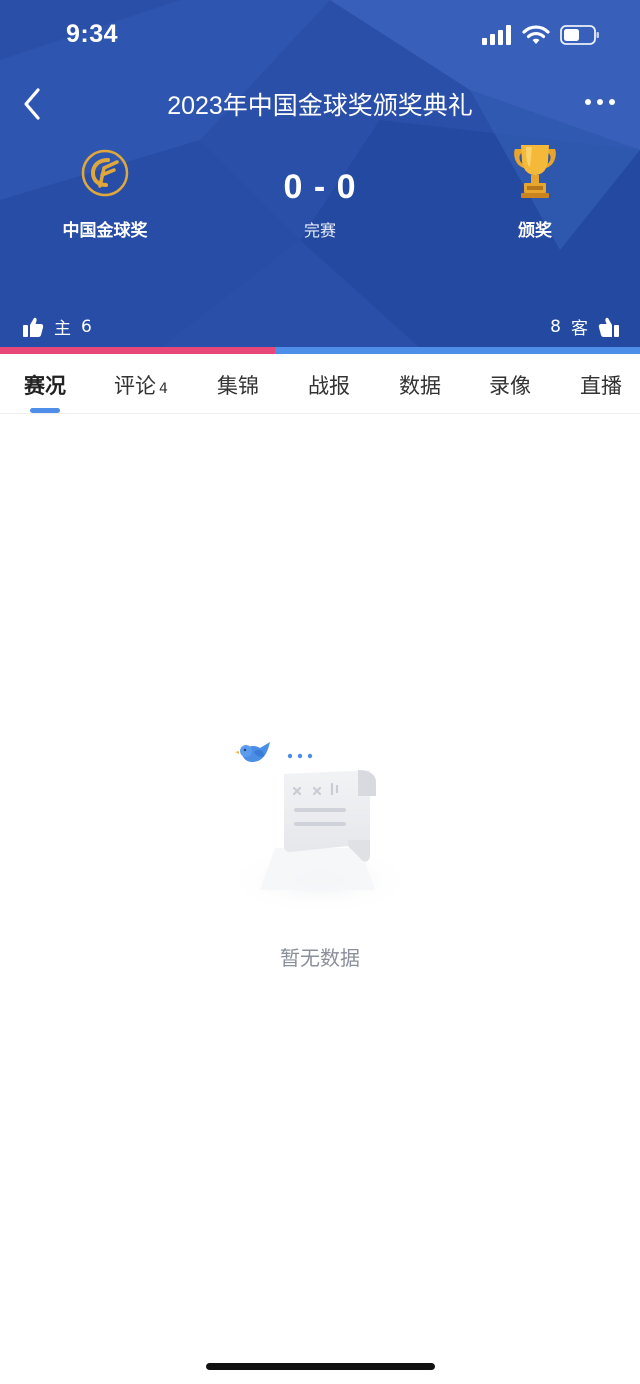 The height and width of the screenshot is (1384, 640). I want to click on tab-stats: 数据, so click(420, 385).